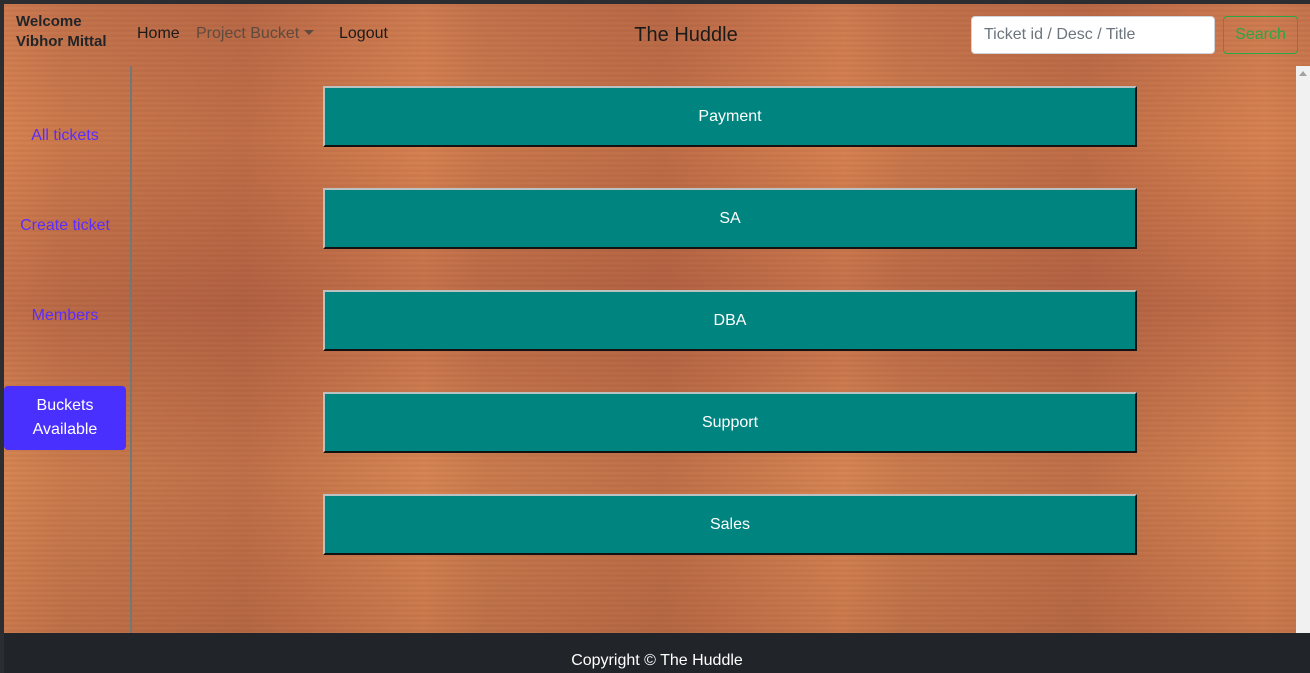 The image size is (1310, 673). Describe the element at coordinates (1303, 73) in the screenshot. I see `scroll-up-arrow-icon` at that location.